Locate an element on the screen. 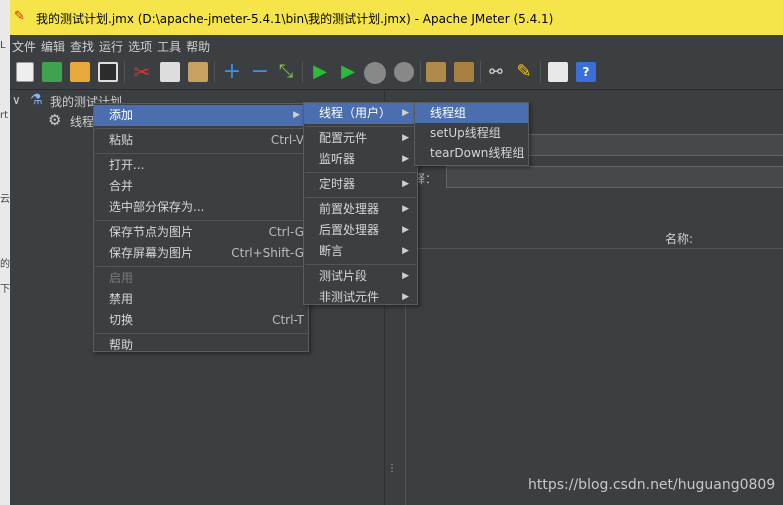 This screenshot has height=505, width=783. menu-item-label: setUp线程组 is located at coordinates (465, 133).